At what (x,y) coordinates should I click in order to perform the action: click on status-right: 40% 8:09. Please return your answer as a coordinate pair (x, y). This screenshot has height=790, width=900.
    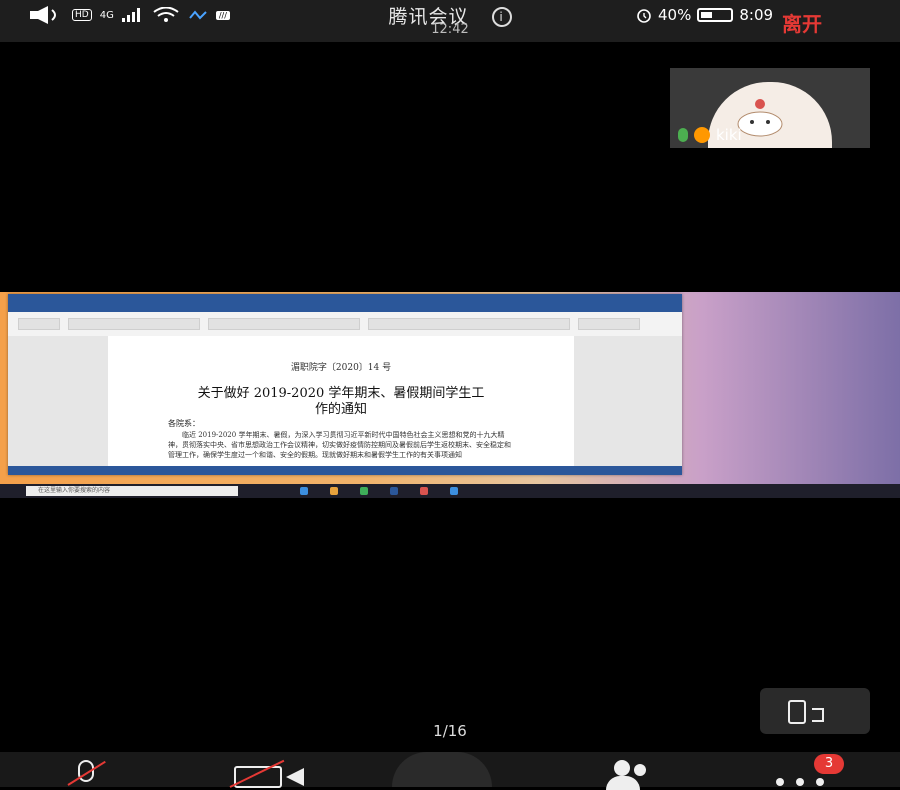
    Looking at the image, I should click on (704, 15).